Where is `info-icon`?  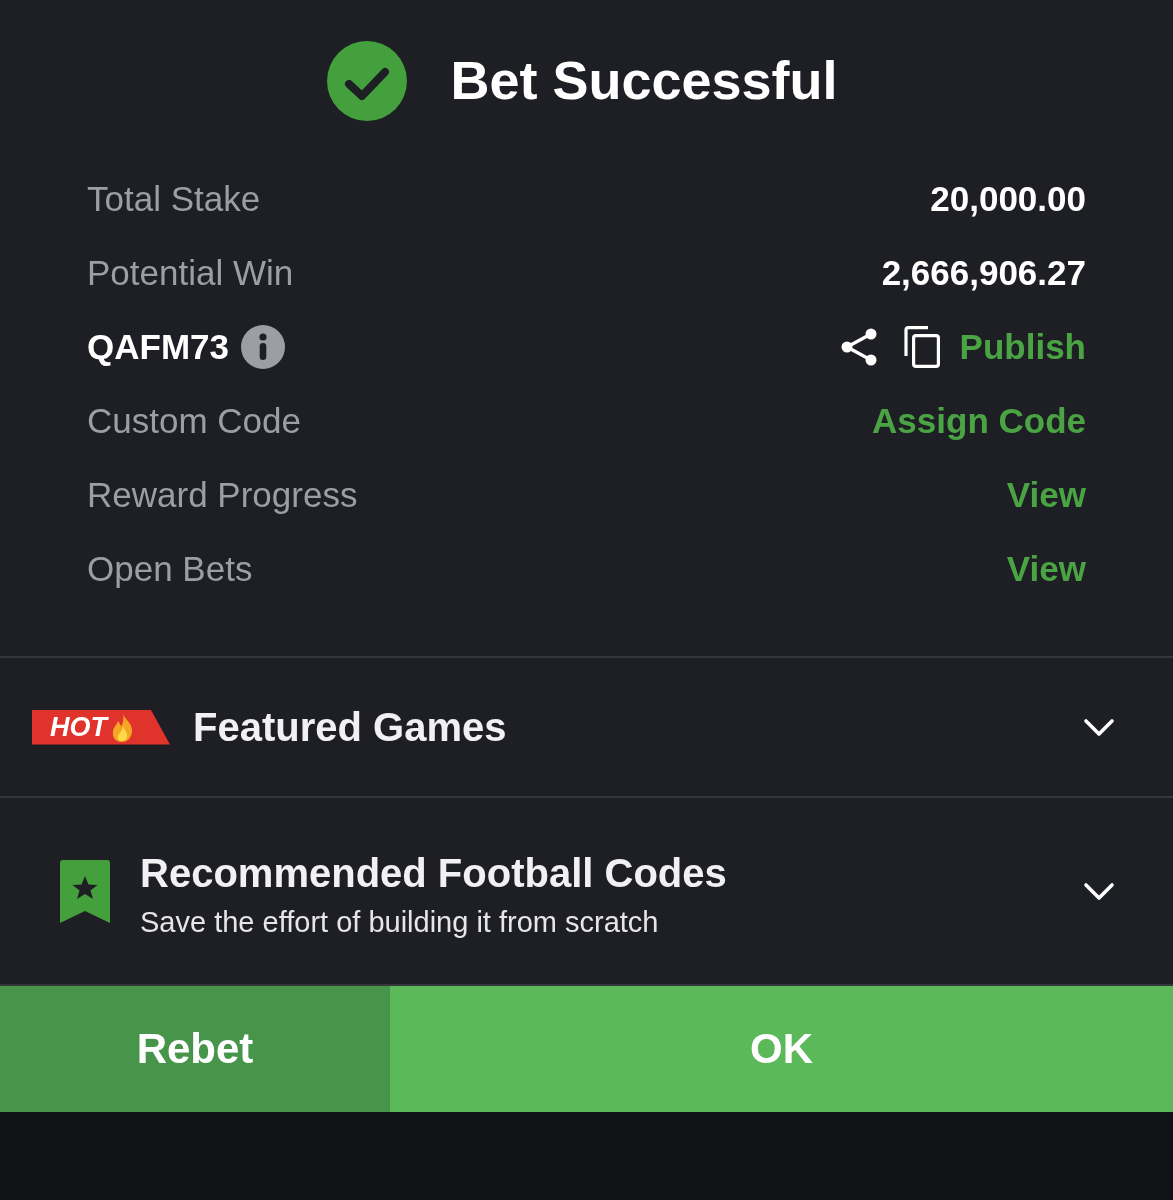
info-icon is located at coordinates (262, 347).